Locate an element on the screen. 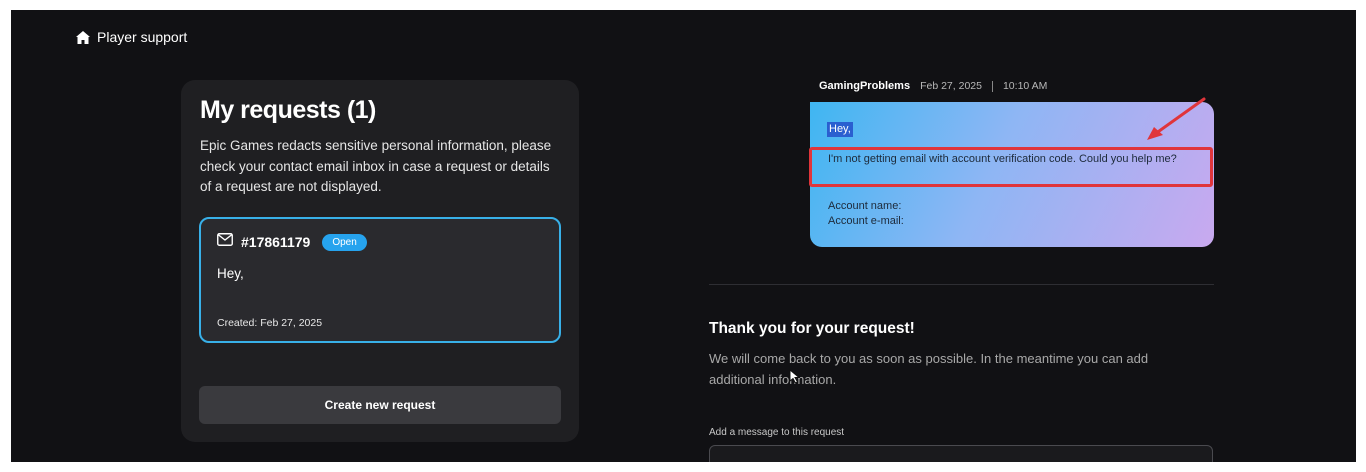 The image size is (1366, 472). home-icon is located at coordinates (83, 37).